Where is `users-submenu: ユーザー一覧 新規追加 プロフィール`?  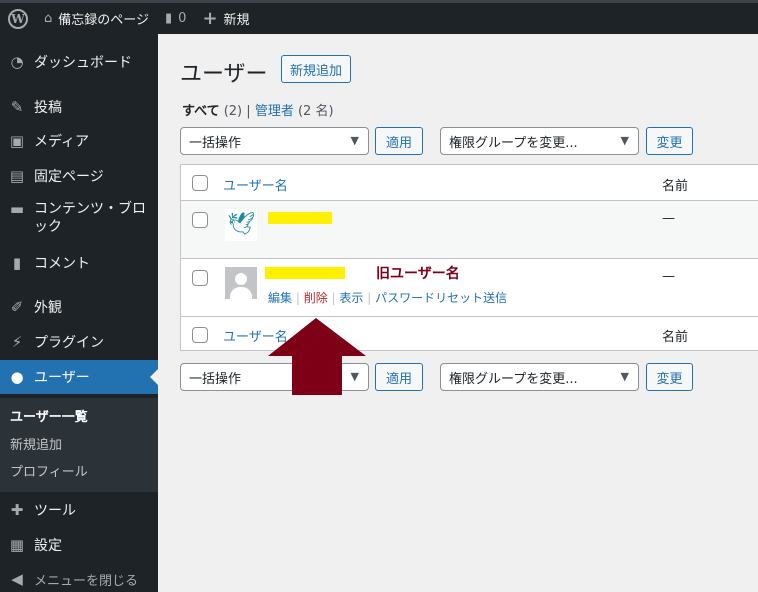 users-submenu: ユーザー一覧 新規追加 プロフィール is located at coordinates (79, 445).